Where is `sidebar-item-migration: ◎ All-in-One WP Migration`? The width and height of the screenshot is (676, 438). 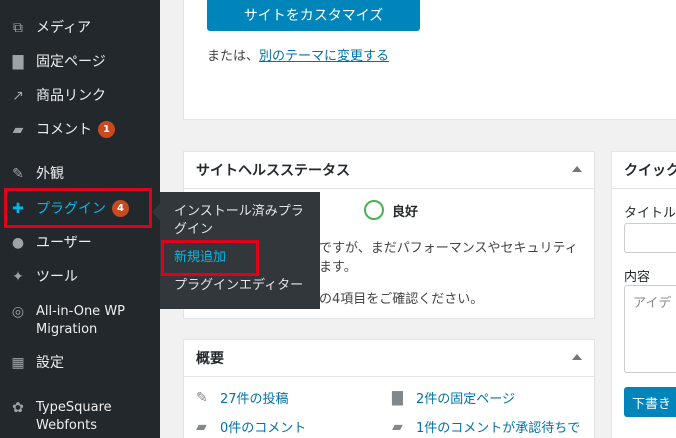
sidebar-item-migration: ◎ All-in-One WP Migration is located at coordinates (80, 321).